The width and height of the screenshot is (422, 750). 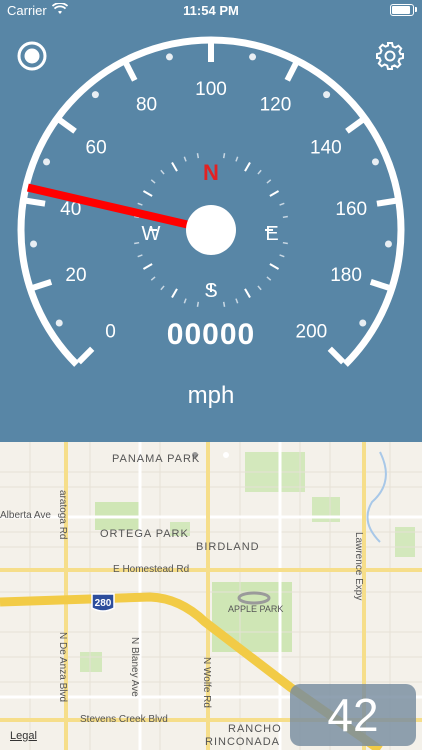 I want to click on map-label-stevens-creek: Stevens Creek Blvd, so click(x=124, y=719).